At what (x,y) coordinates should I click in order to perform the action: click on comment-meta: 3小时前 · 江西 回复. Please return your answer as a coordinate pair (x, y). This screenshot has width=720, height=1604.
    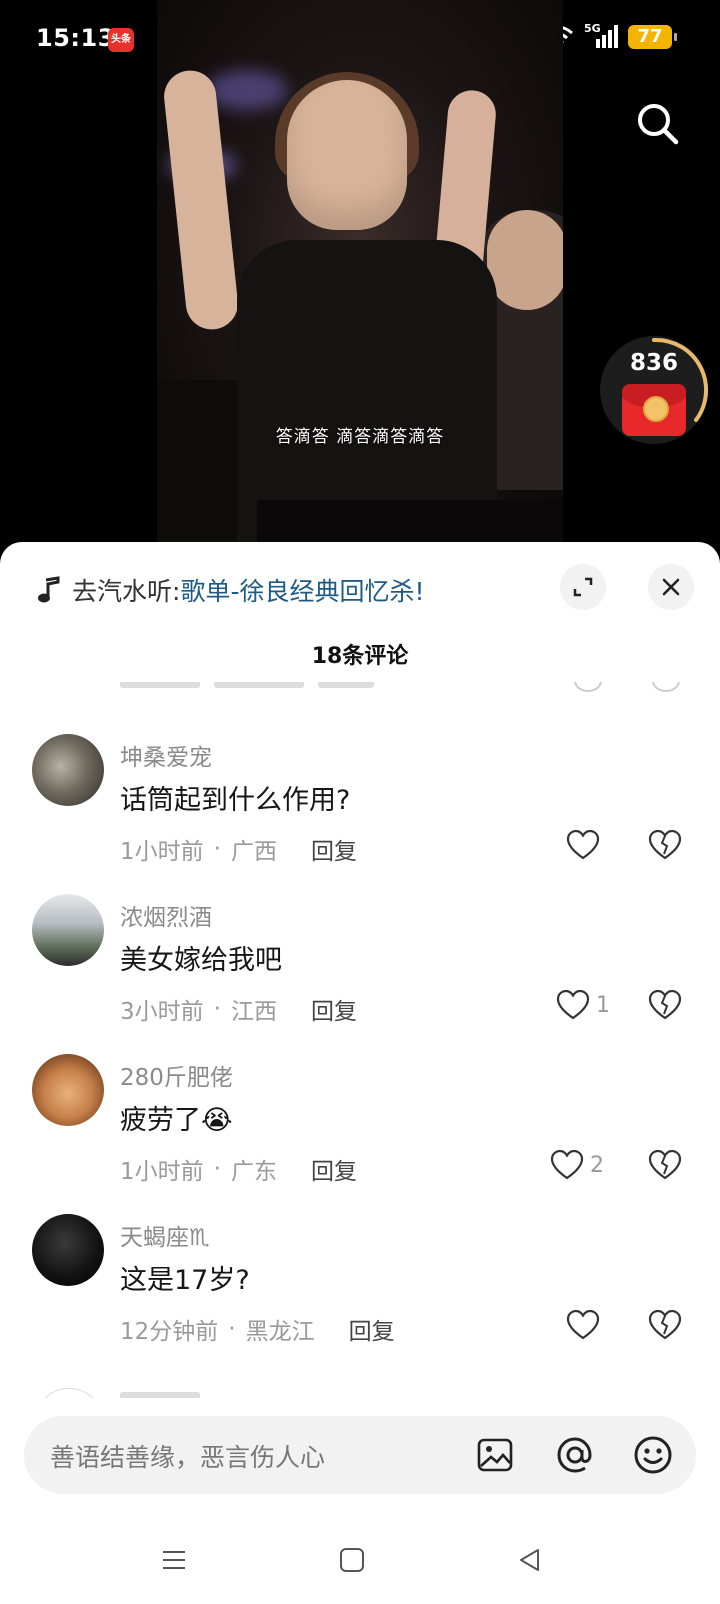
    Looking at the image, I should click on (238, 1009).